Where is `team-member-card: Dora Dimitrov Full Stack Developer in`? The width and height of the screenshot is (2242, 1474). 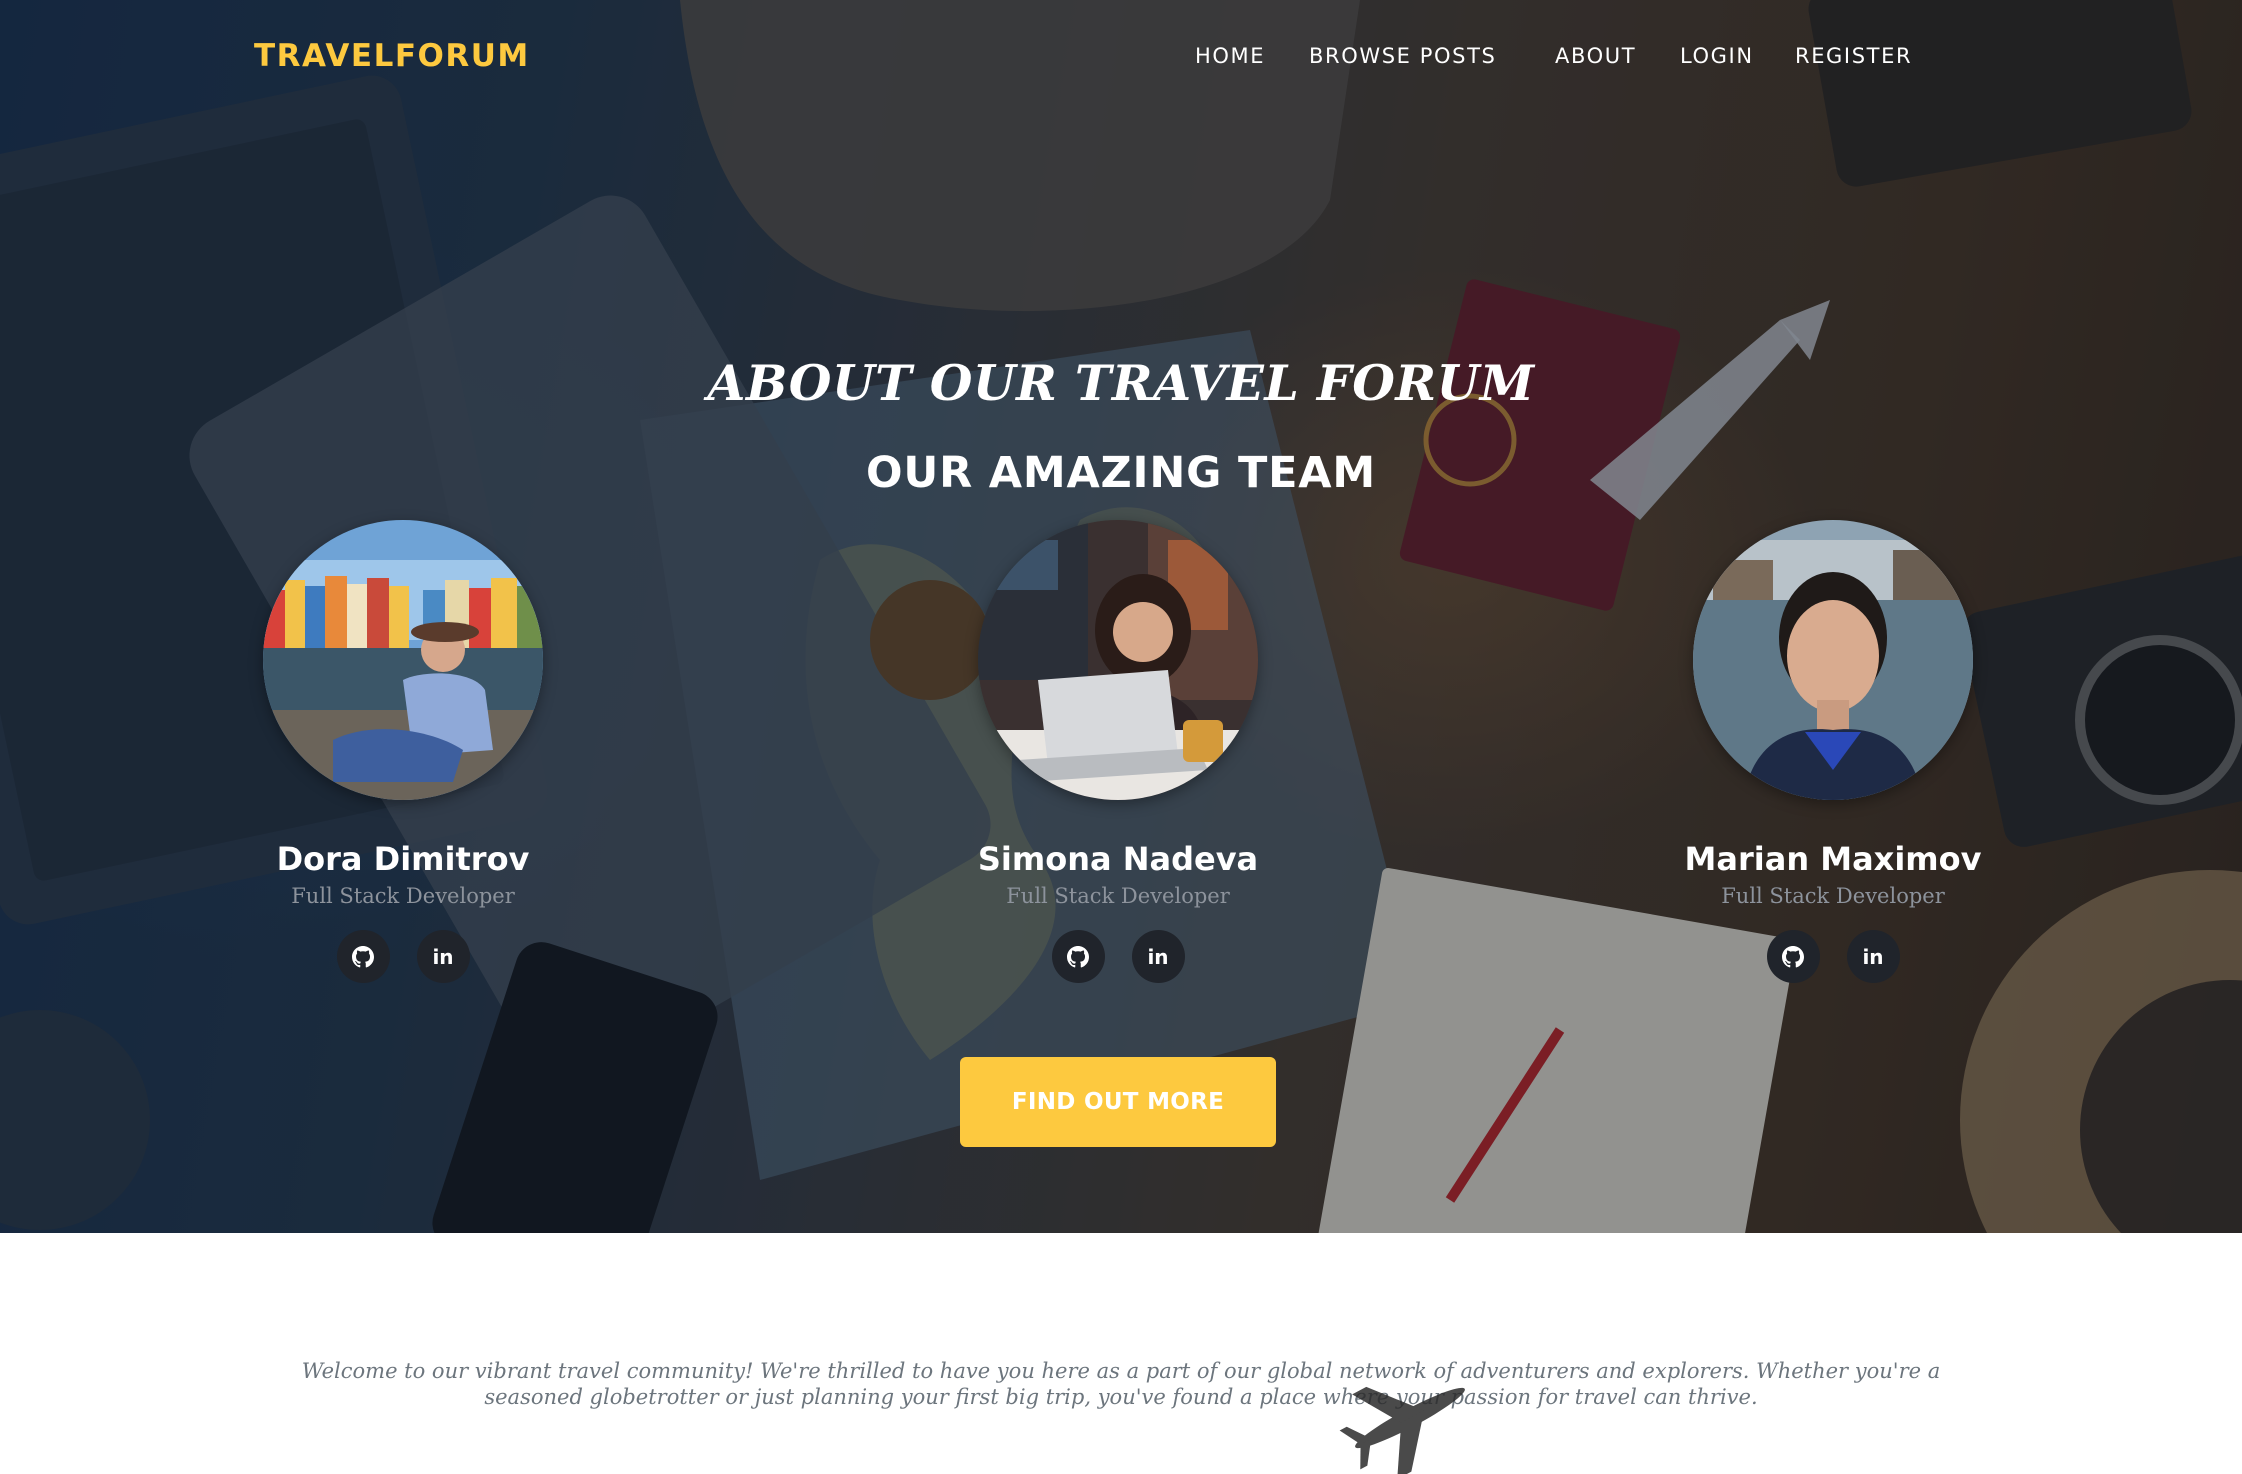
team-member-card: Dora Dimitrov Full Stack Developer in is located at coordinates (403, 751).